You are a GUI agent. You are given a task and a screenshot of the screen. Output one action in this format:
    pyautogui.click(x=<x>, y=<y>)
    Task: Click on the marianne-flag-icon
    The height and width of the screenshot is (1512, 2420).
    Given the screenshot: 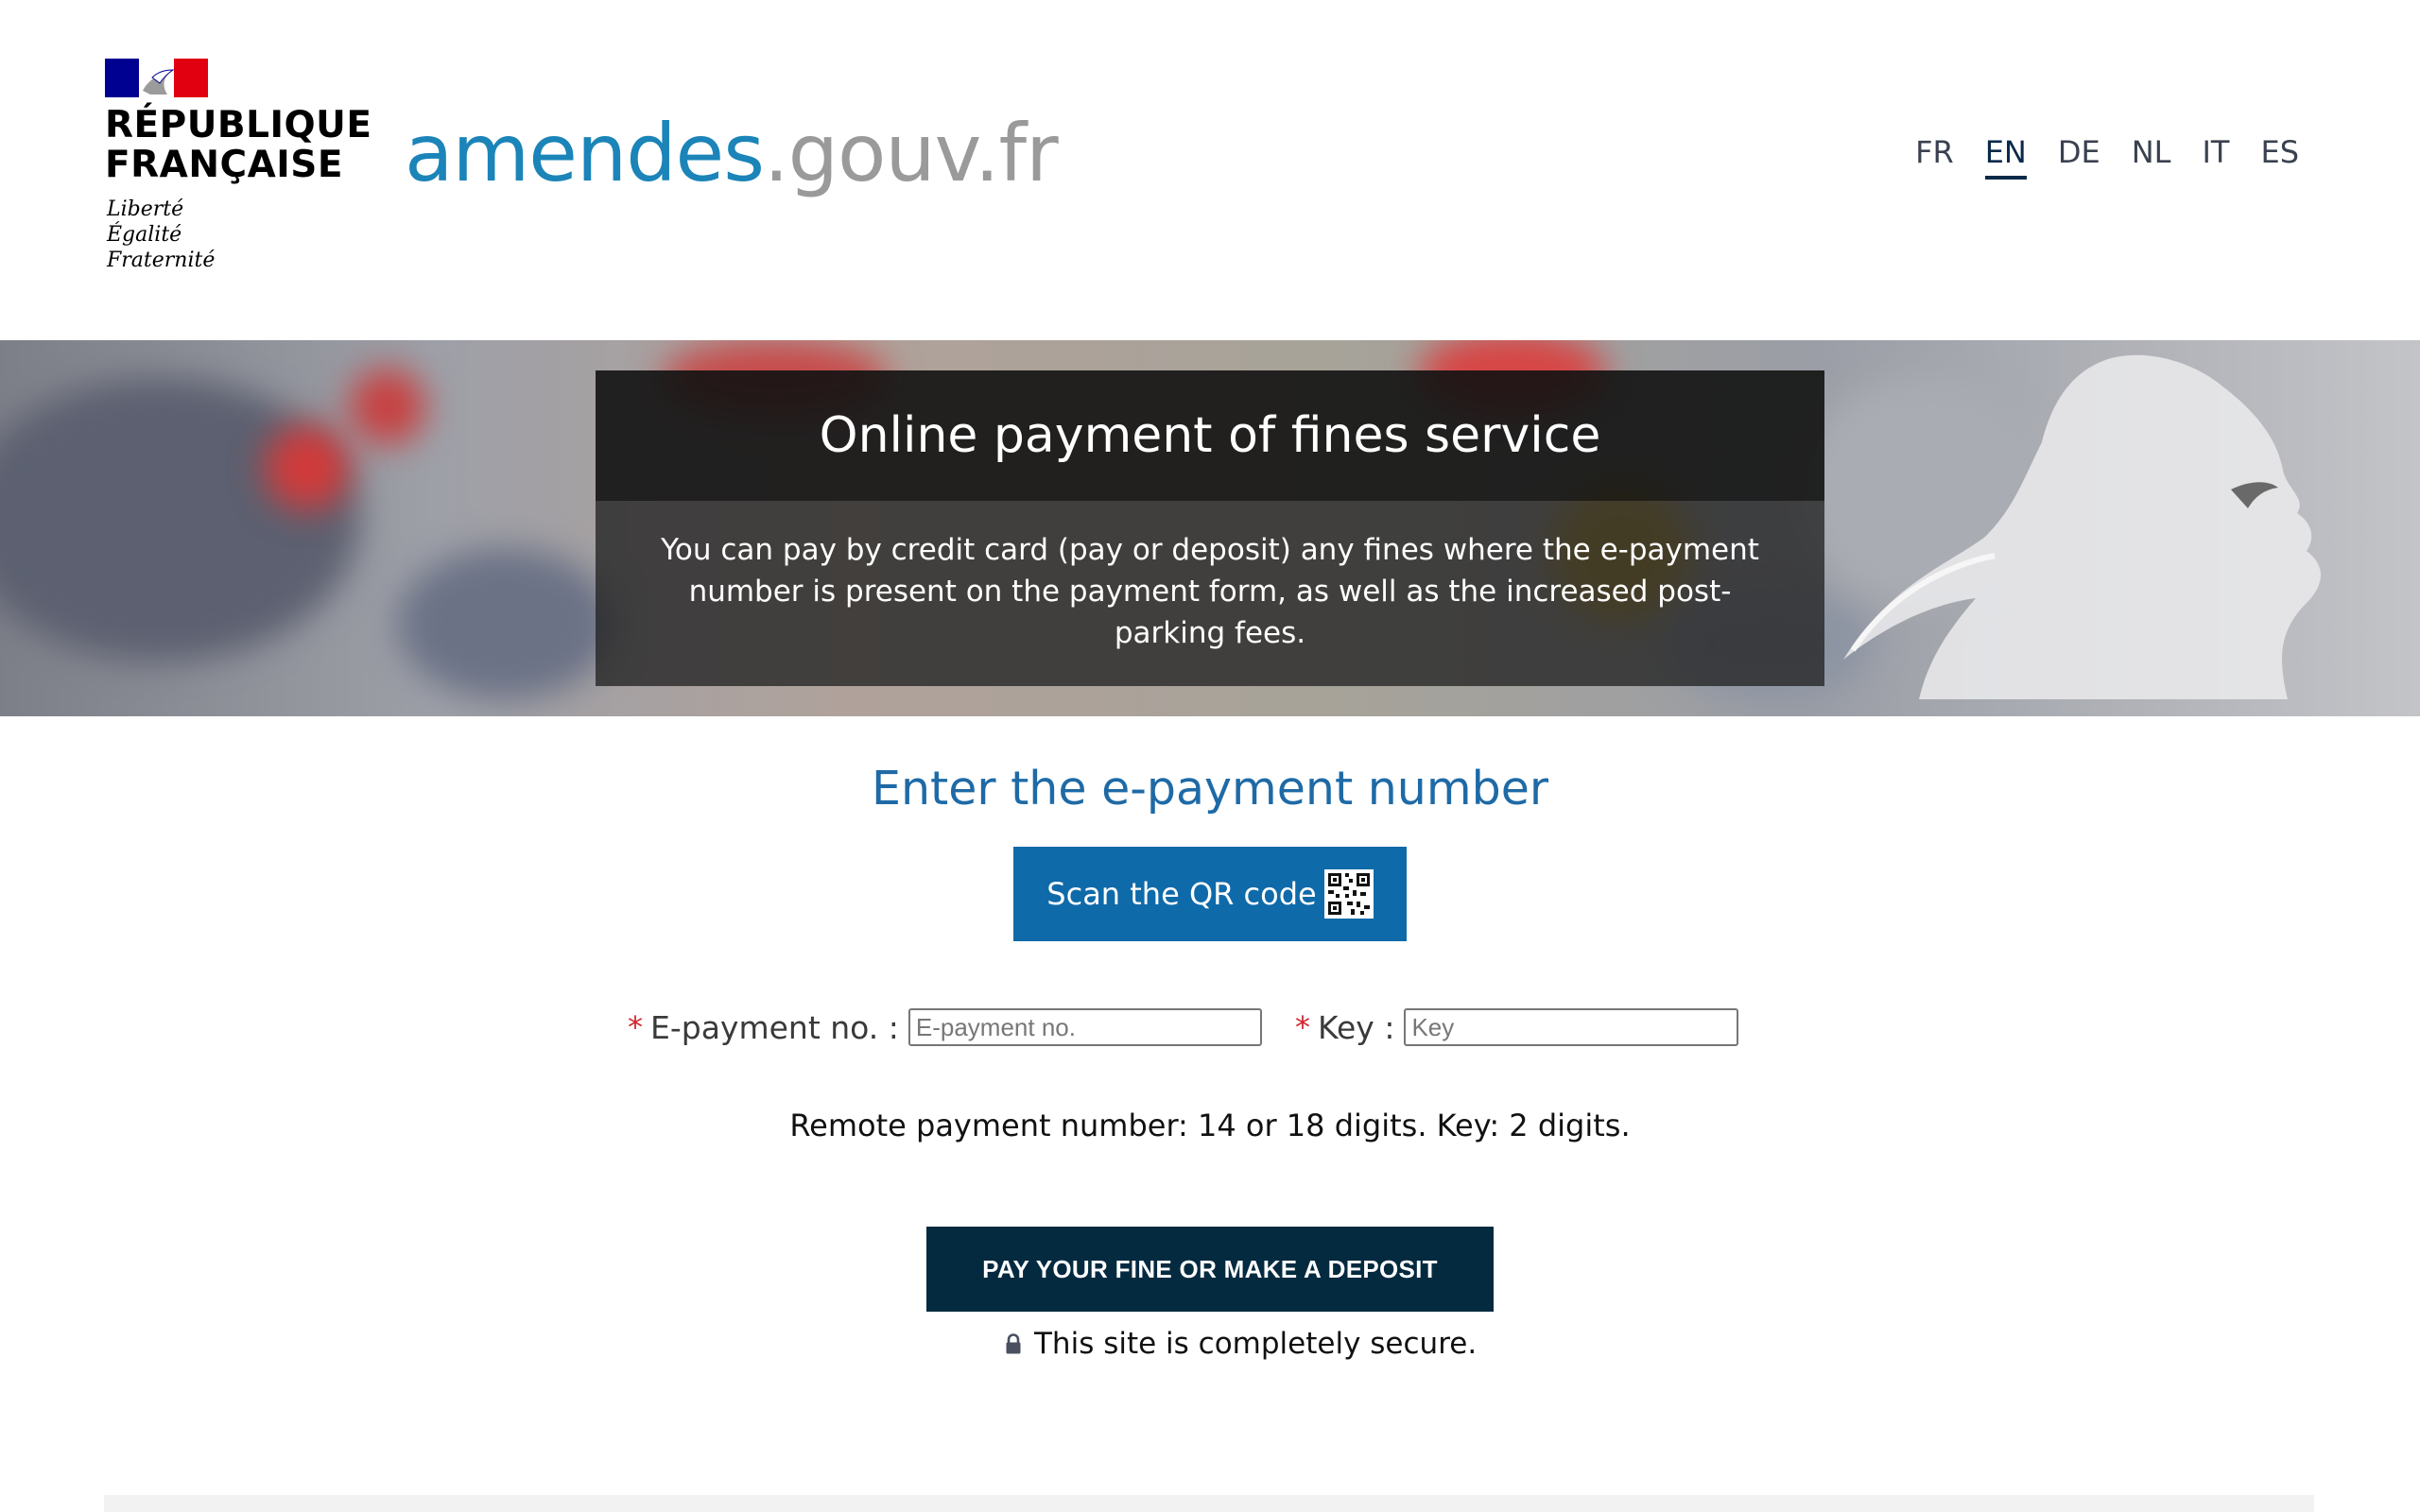 What is the action you would take?
    pyautogui.click(x=156, y=78)
    